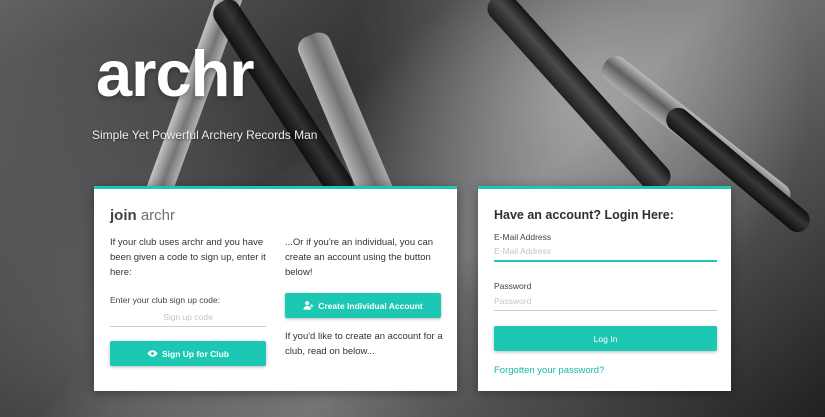  I want to click on password-input, so click(605, 301).